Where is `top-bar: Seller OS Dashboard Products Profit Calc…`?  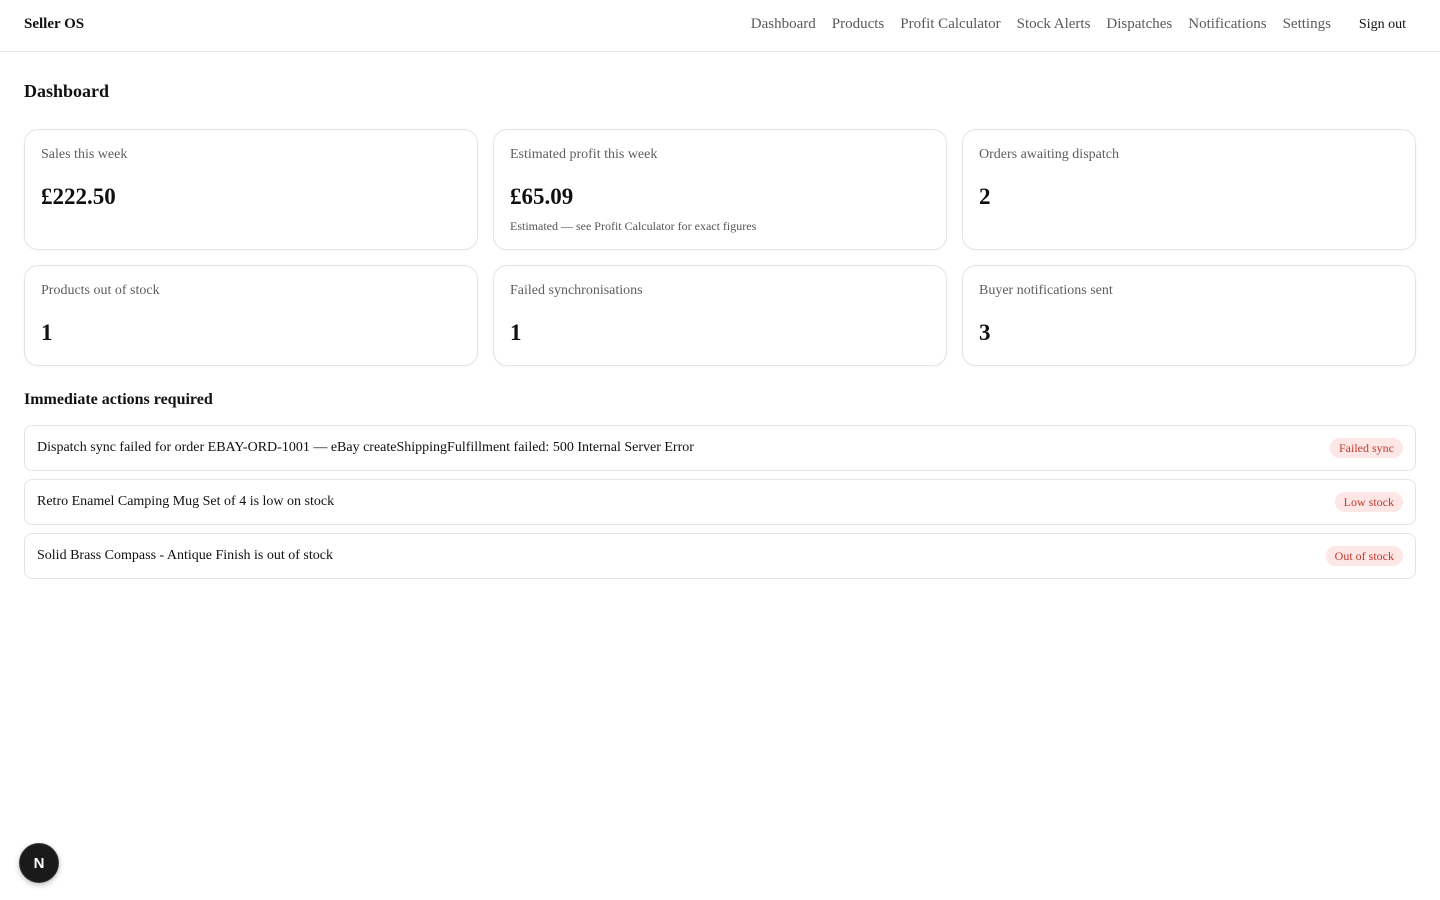
top-bar: Seller OS Dashboard Products Profit Calc… is located at coordinates (720, 26).